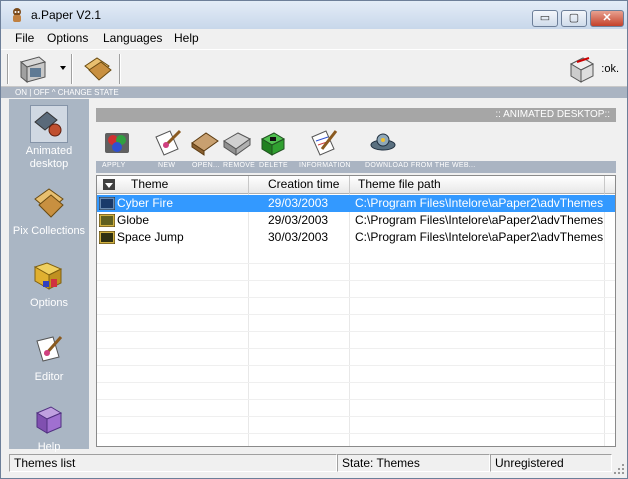 This screenshot has width=628, height=479. I want to click on sidebar-item-pix-collections: Pix Collections, so click(49, 211).